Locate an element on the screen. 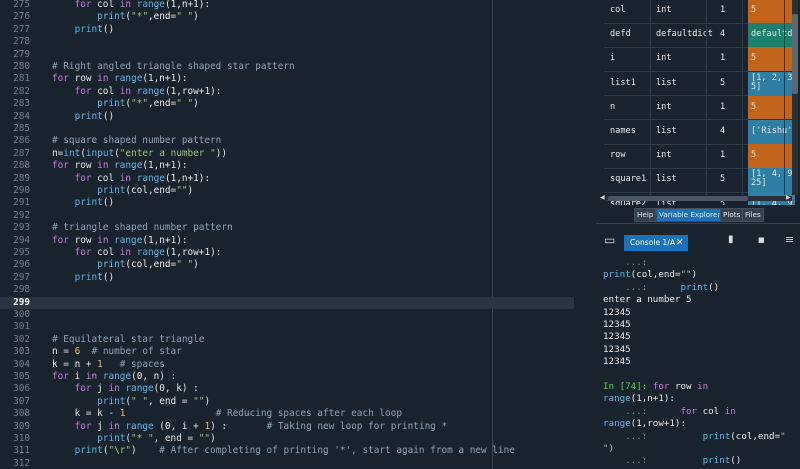  close-icon: ✕ is located at coordinates (680, 243).